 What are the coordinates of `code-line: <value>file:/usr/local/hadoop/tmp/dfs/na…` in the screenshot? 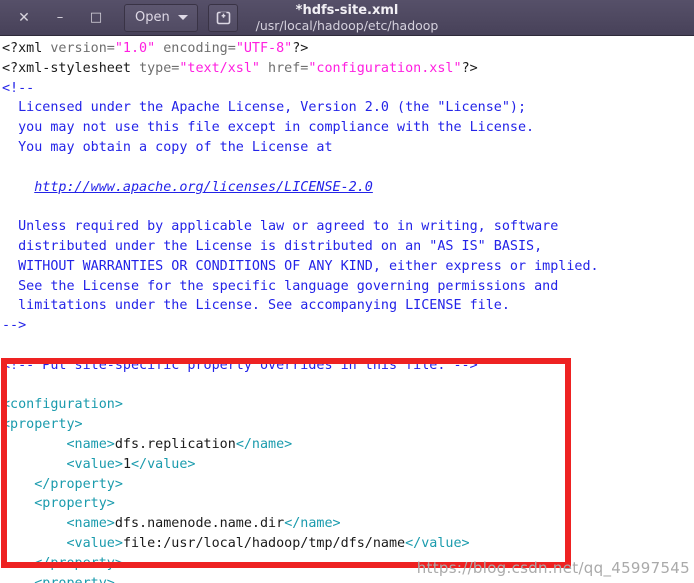 It's located at (348, 544).